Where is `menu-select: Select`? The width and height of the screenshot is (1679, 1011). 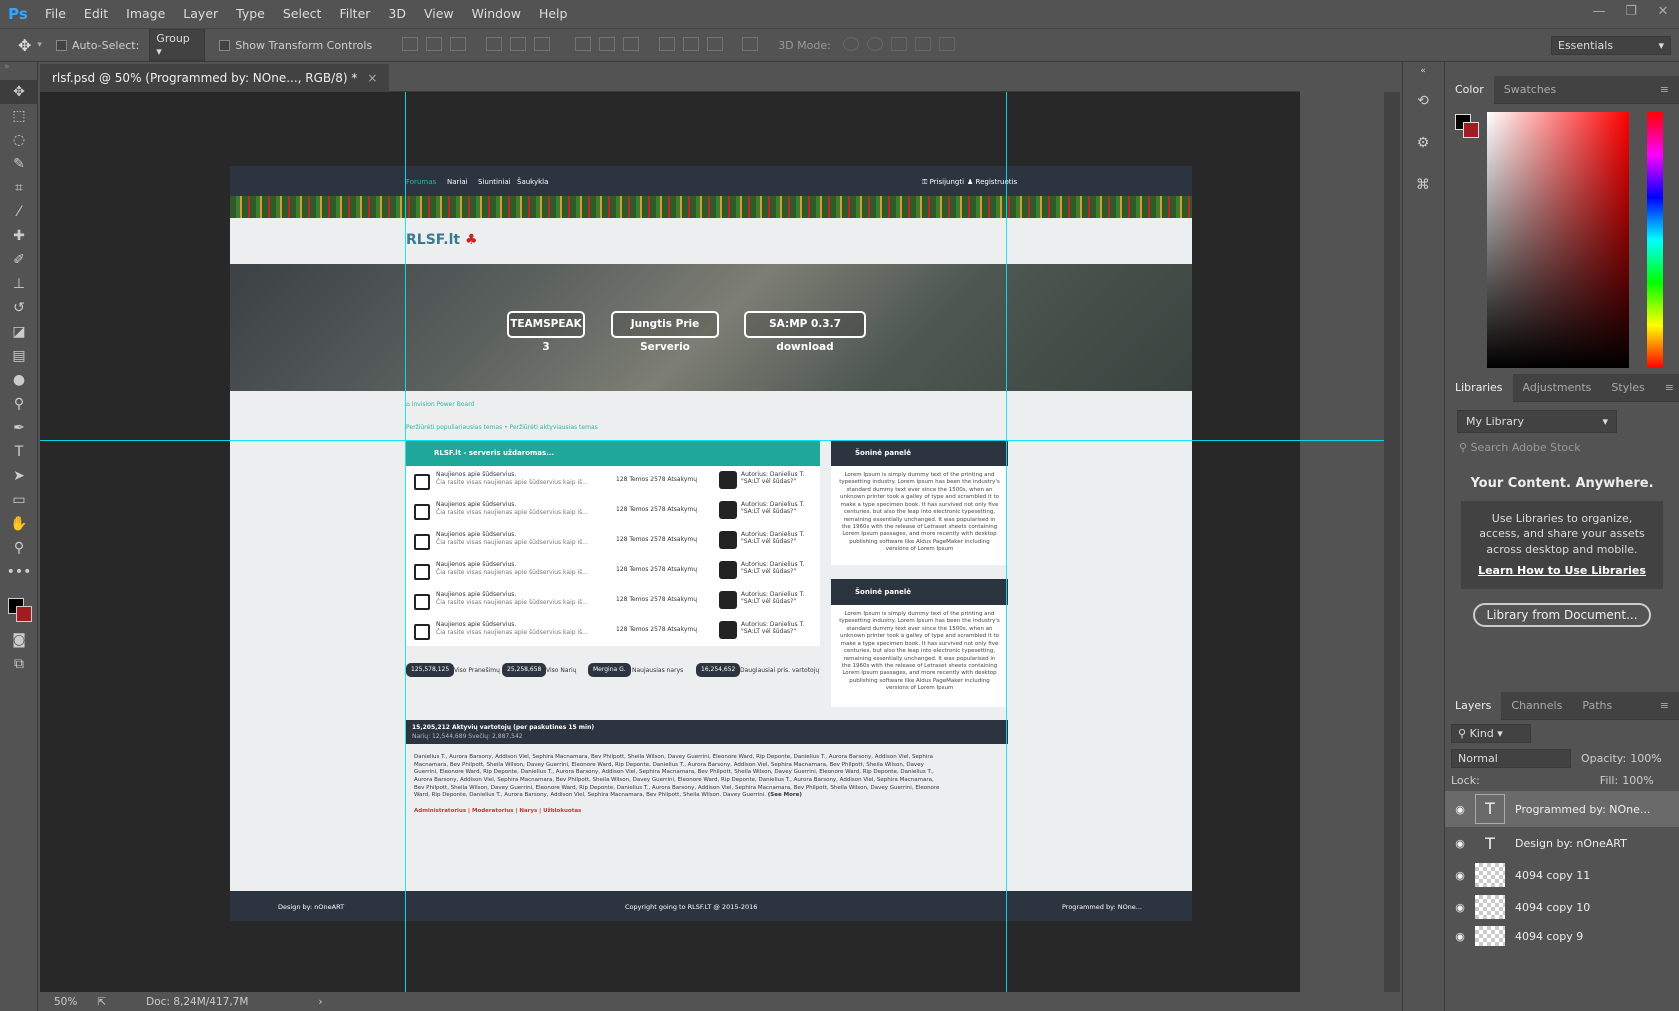 menu-select: Select is located at coordinates (302, 14).